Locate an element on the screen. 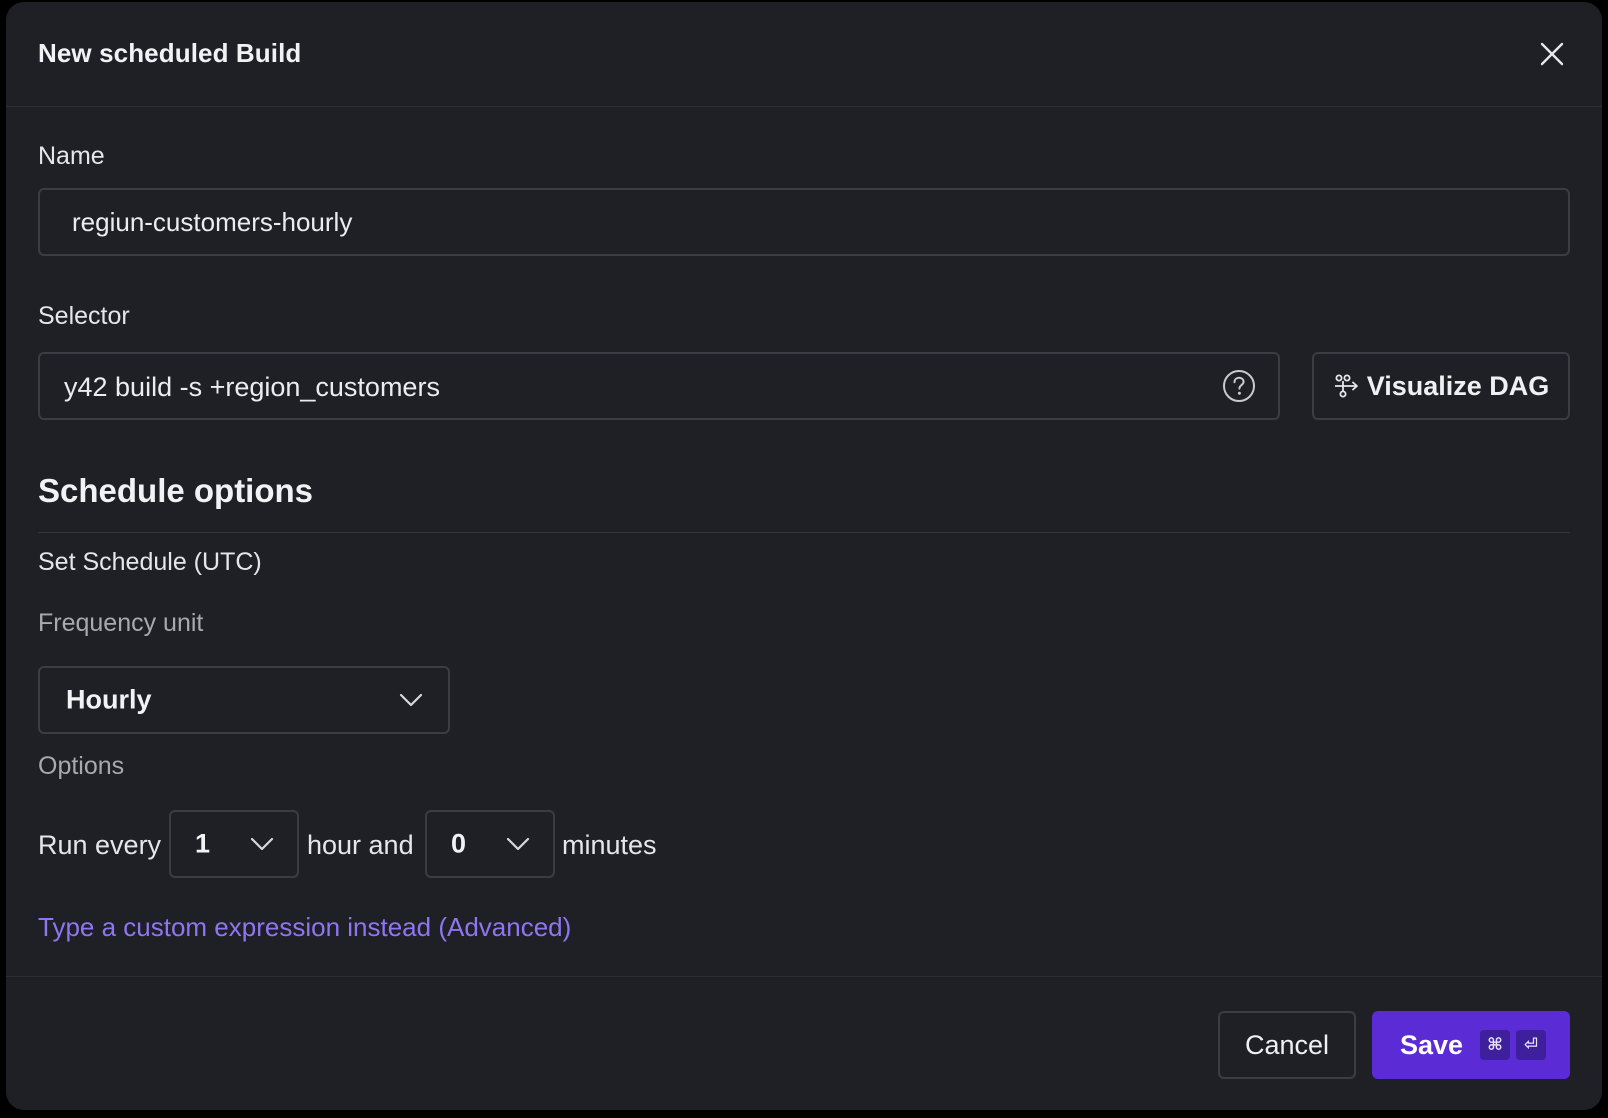 This screenshot has height=1118, width=1608. frequency-unit-value: Hourly is located at coordinates (109, 699).